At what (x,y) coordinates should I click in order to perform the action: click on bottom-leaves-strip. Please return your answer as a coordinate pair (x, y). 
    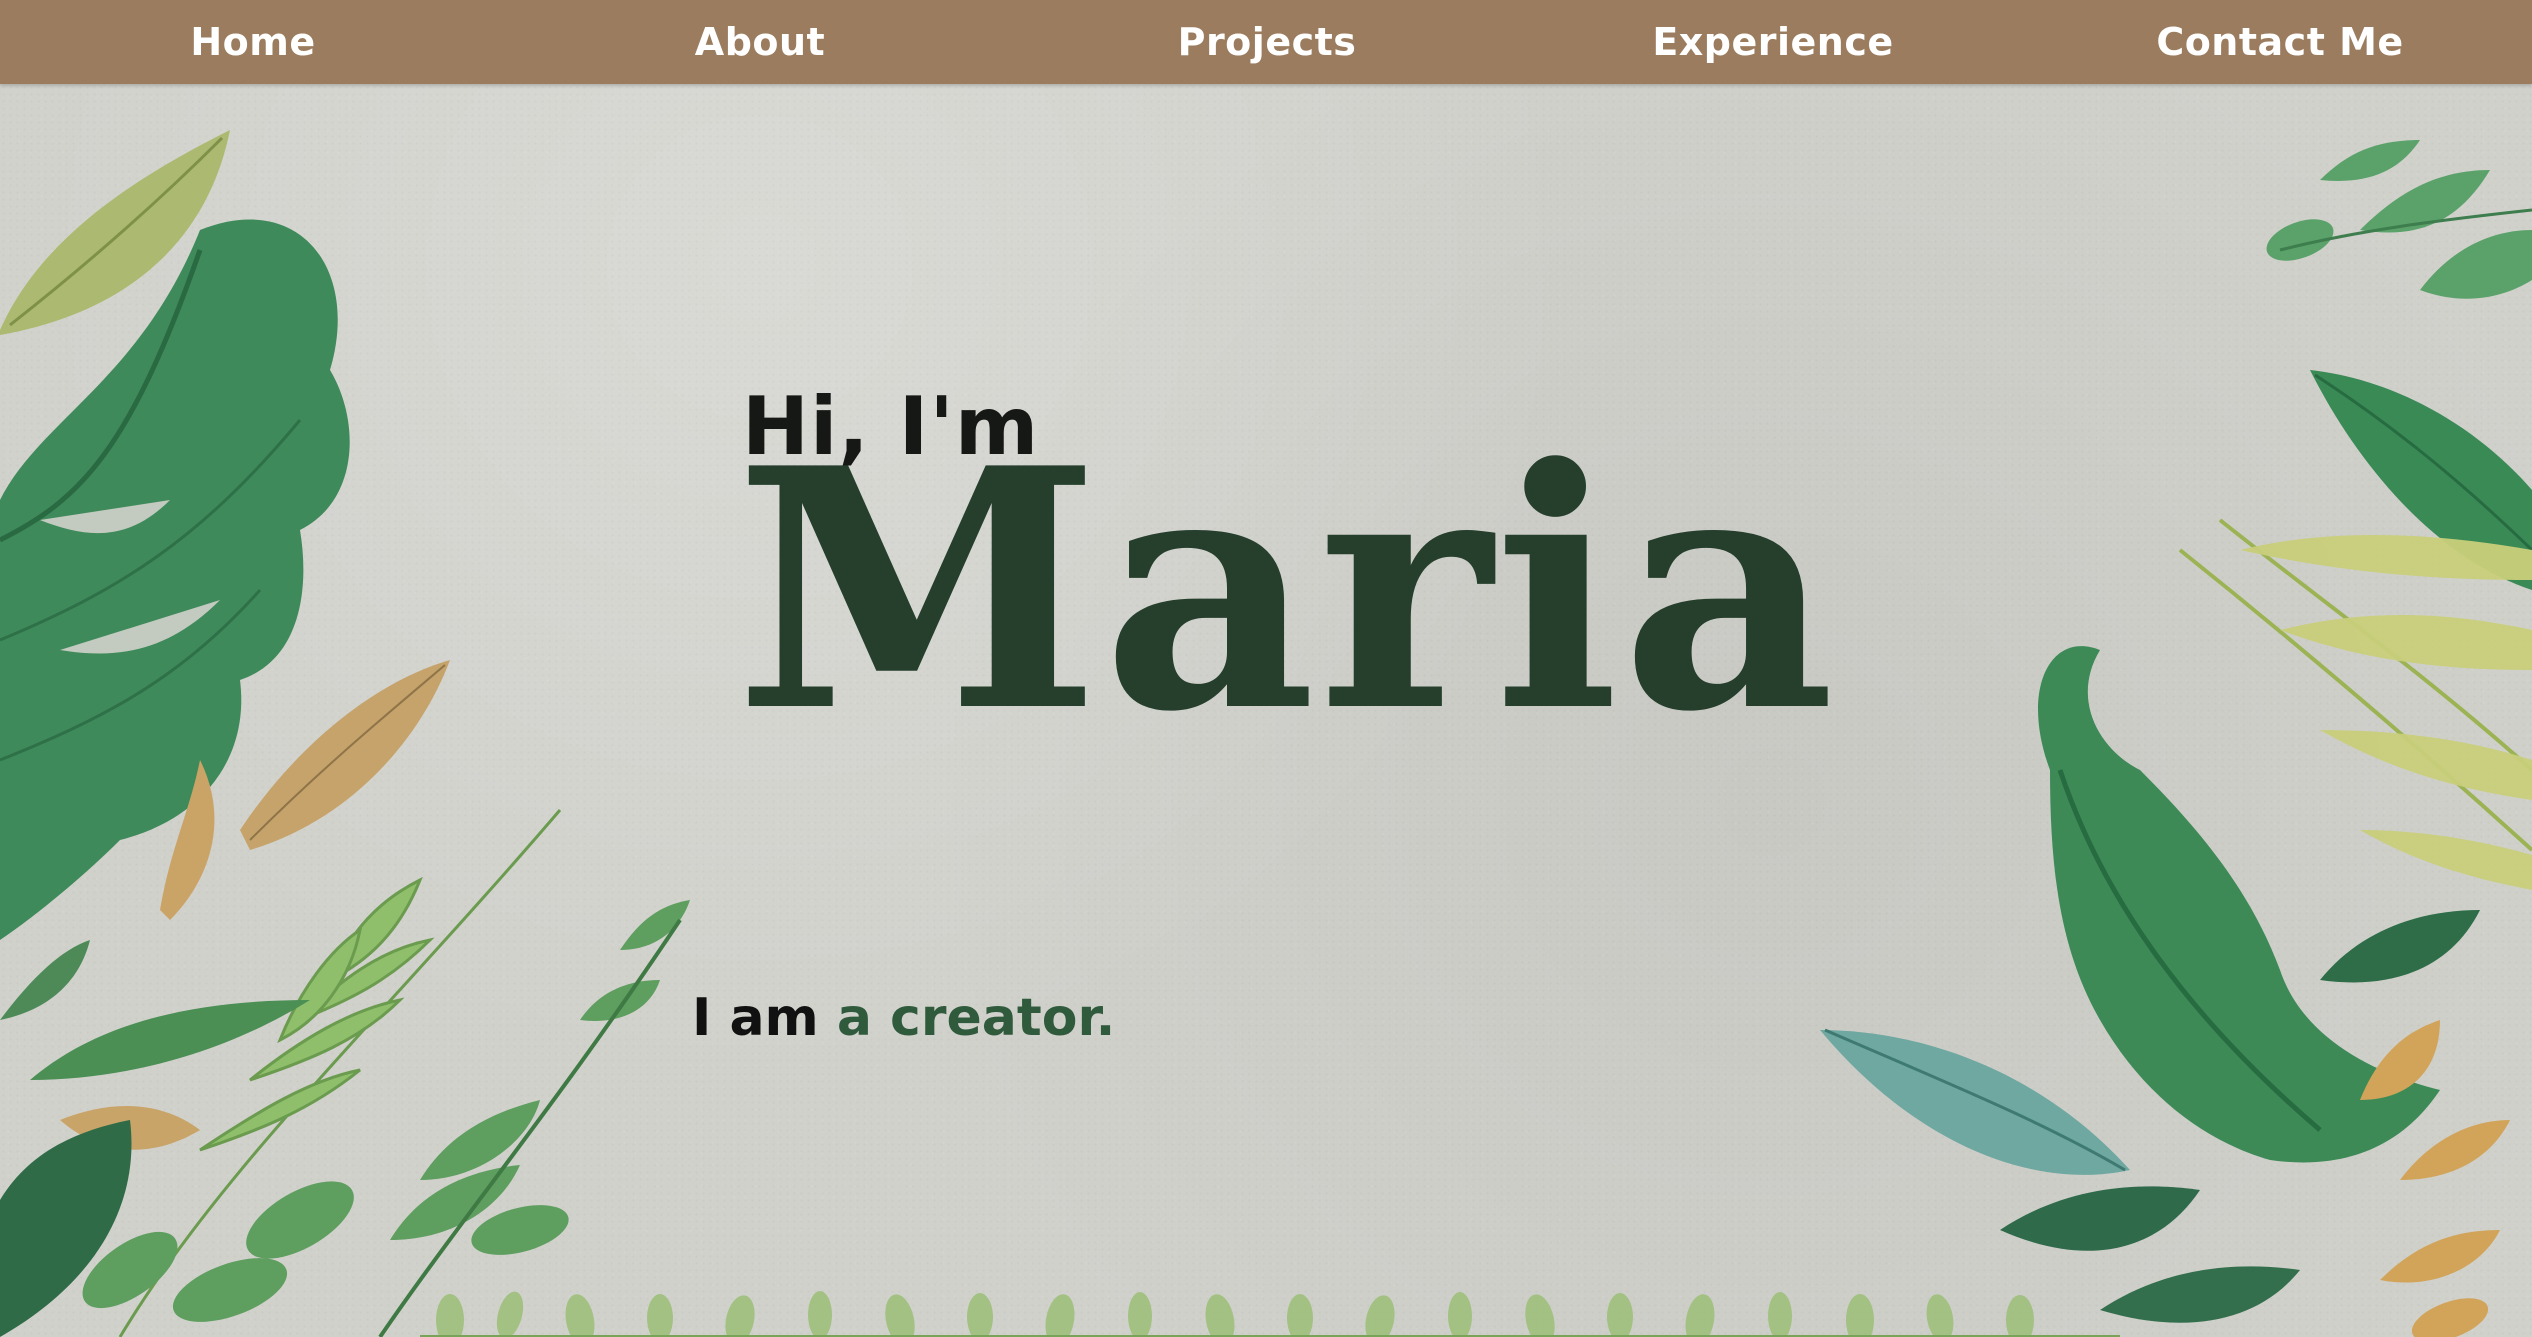
    Looking at the image, I should click on (1270, 1314).